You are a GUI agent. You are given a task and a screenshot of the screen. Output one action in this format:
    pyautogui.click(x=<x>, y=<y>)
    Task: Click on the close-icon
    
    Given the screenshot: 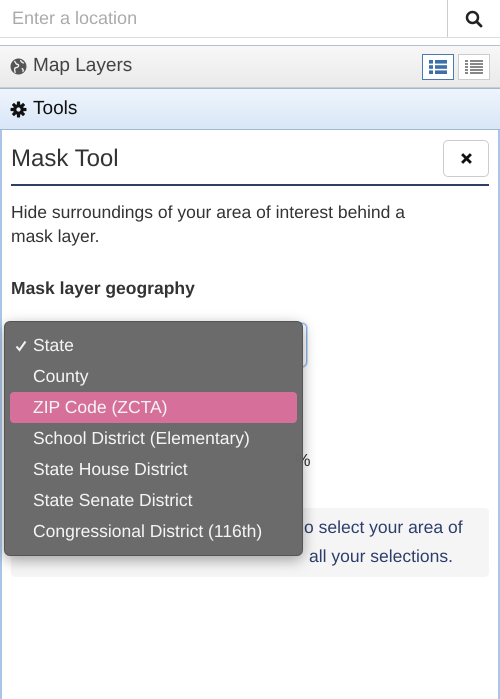 What is the action you would take?
    pyautogui.click(x=466, y=158)
    